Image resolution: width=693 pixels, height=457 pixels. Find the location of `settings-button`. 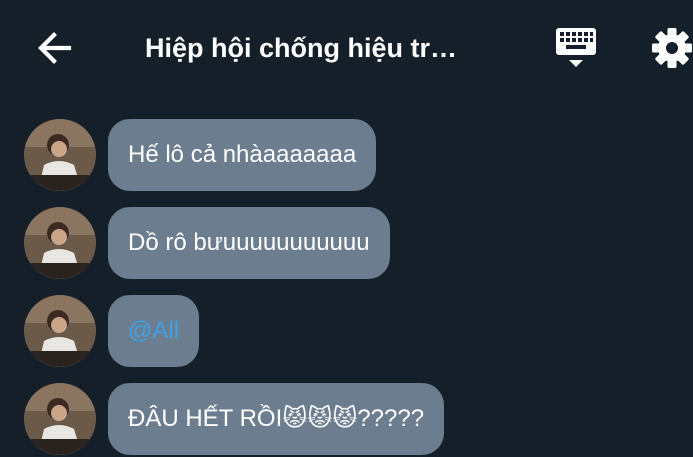

settings-button is located at coordinates (669, 48).